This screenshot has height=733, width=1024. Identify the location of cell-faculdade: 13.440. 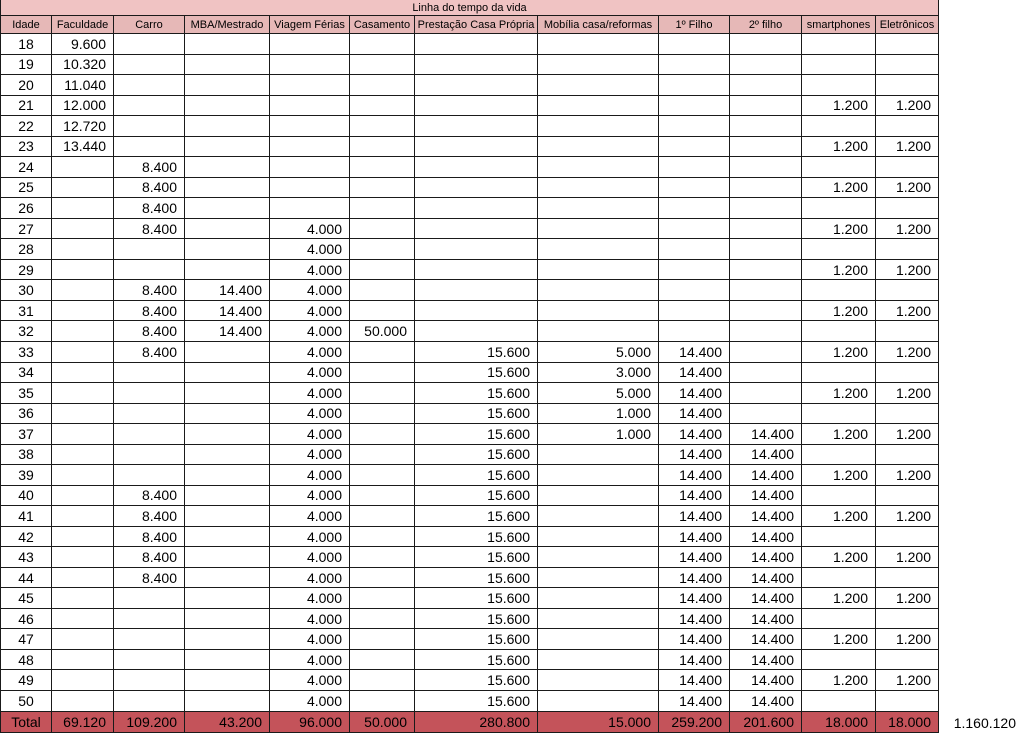
(83, 147).